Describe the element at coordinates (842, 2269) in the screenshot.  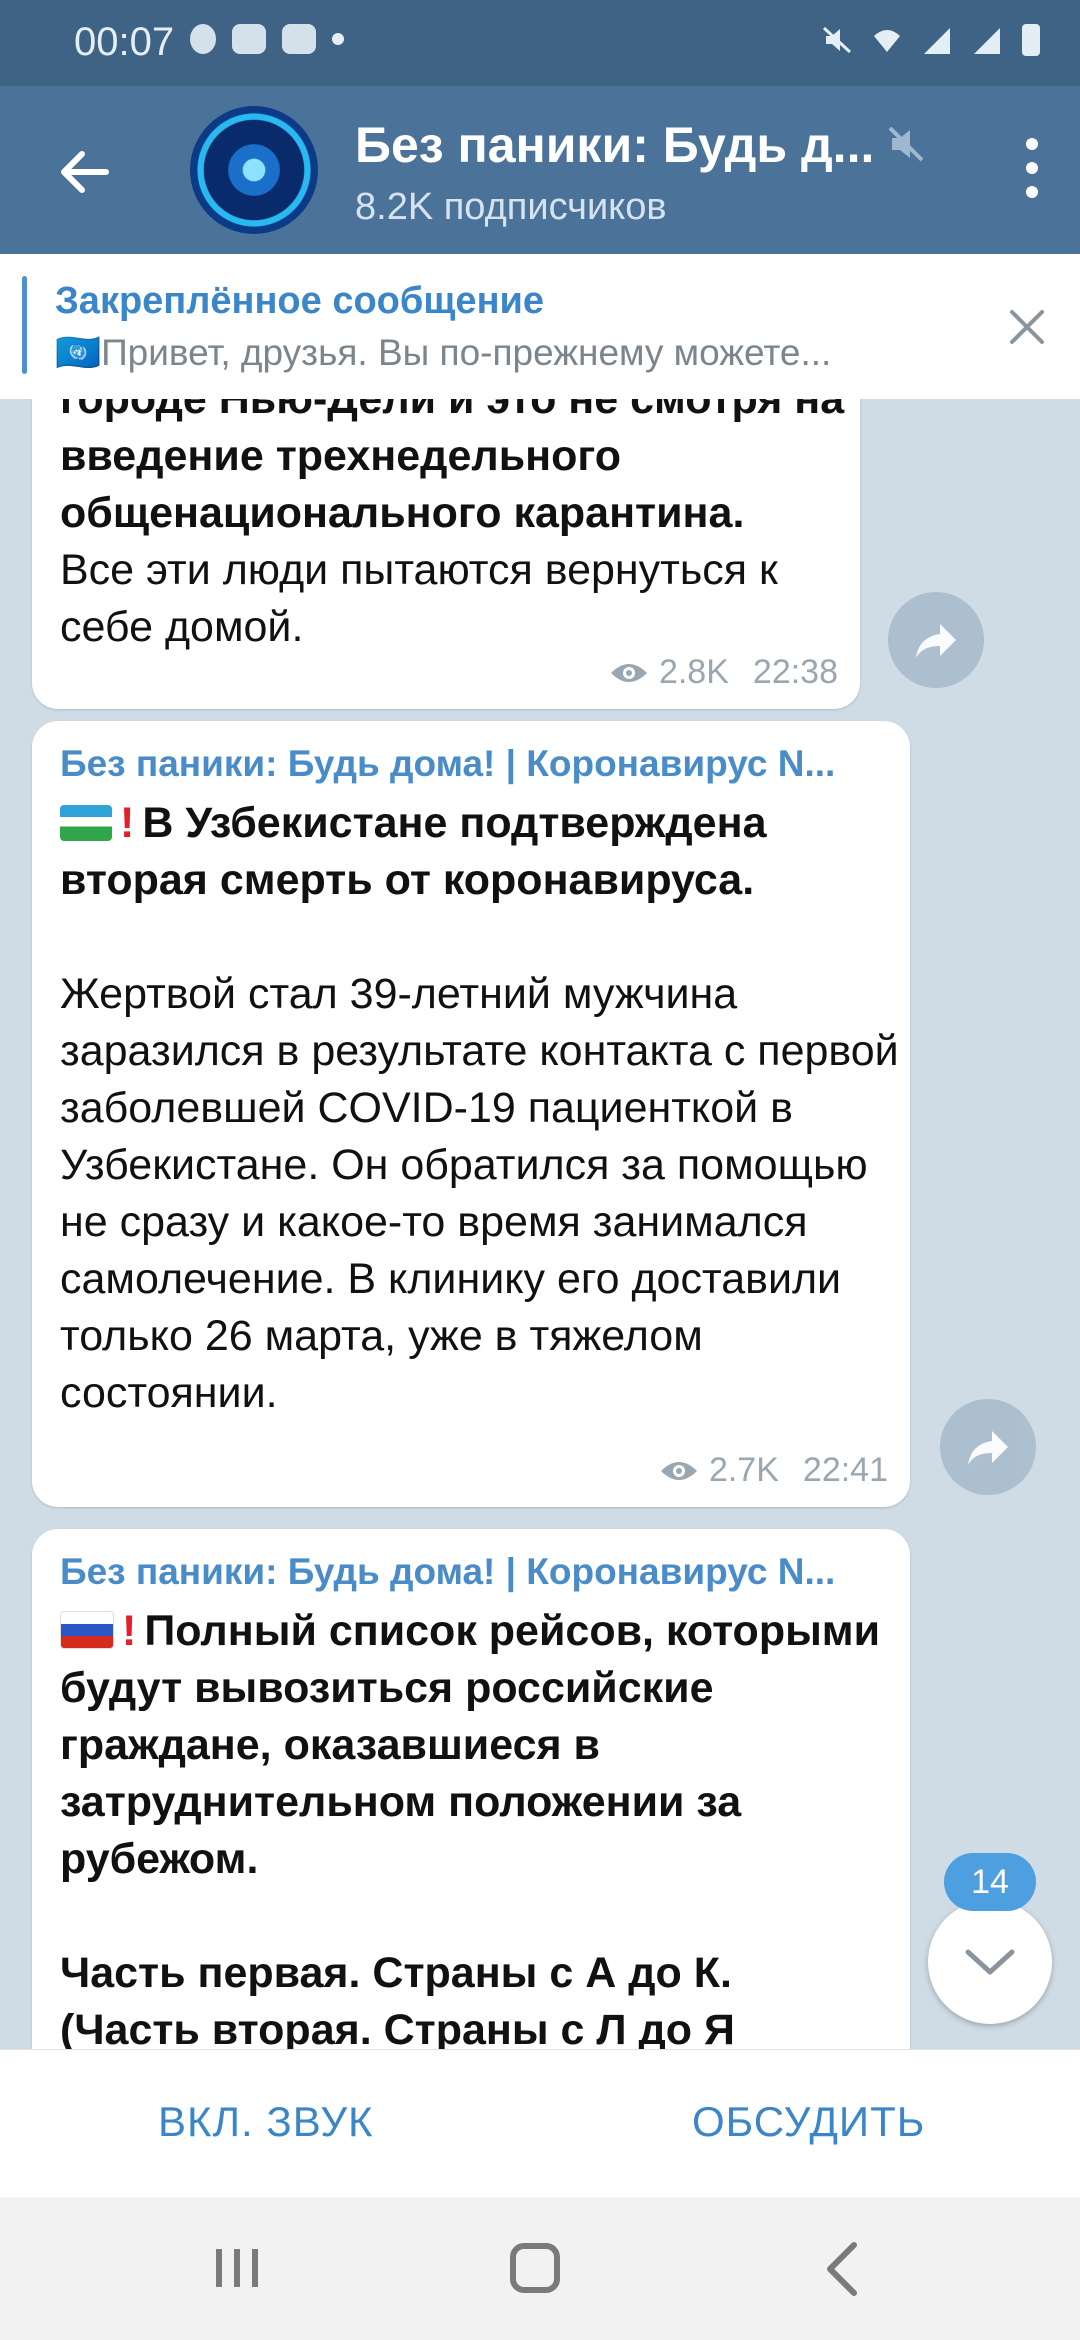
I see `nav-back-icon` at that location.